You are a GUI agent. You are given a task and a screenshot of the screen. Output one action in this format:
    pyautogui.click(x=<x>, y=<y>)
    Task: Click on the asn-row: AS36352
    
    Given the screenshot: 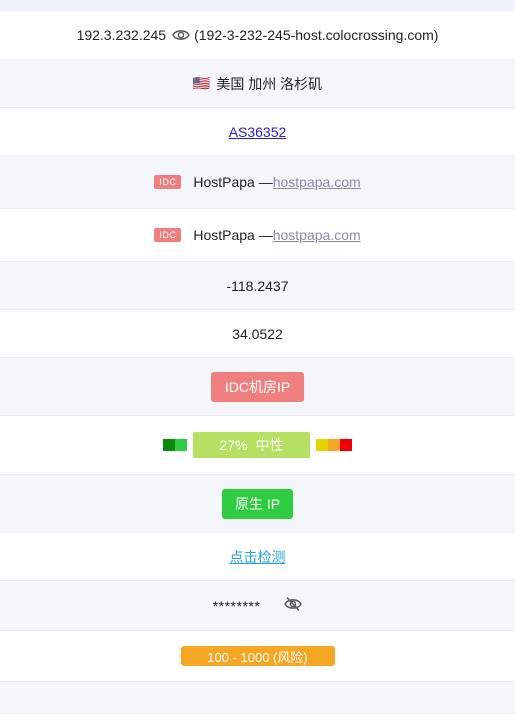 What is the action you would take?
    pyautogui.click(x=257, y=132)
    